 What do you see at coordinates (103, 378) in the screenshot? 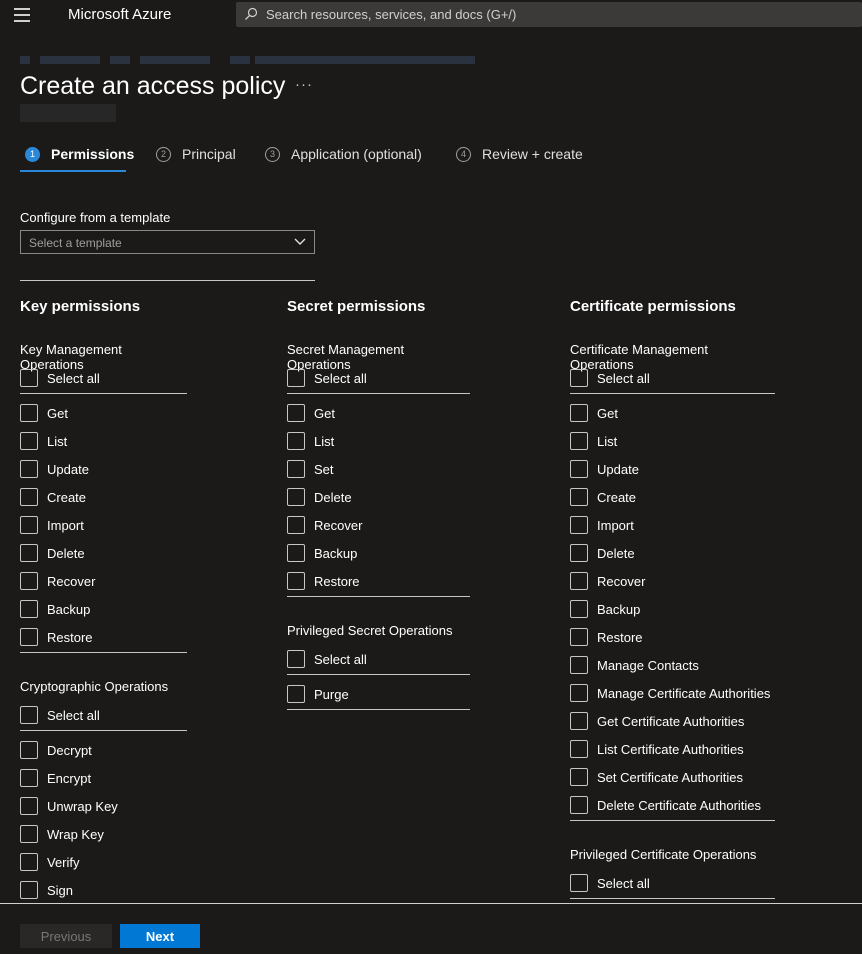
I see `key-management-select-all: Select all` at bounding box center [103, 378].